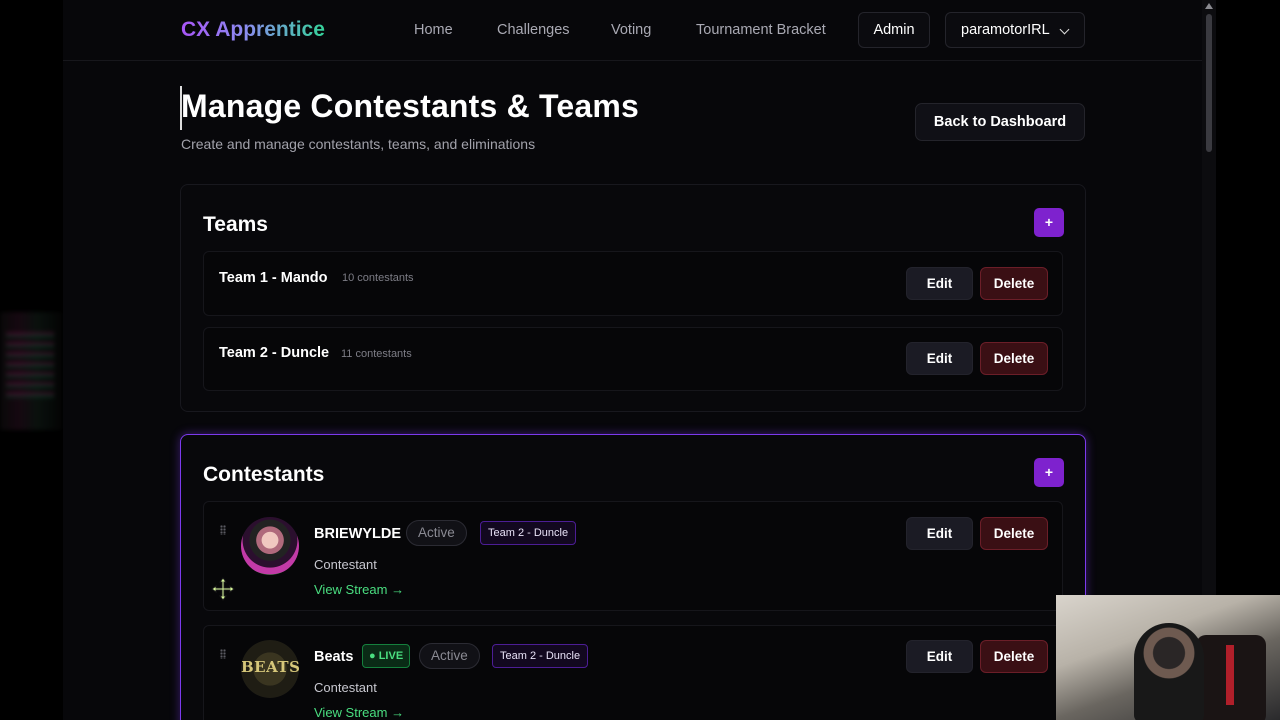 This screenshot has width=1280, height=720. I want to click on nav-link-tournament-bracket: Tournament Bracket, so click(761, 30).